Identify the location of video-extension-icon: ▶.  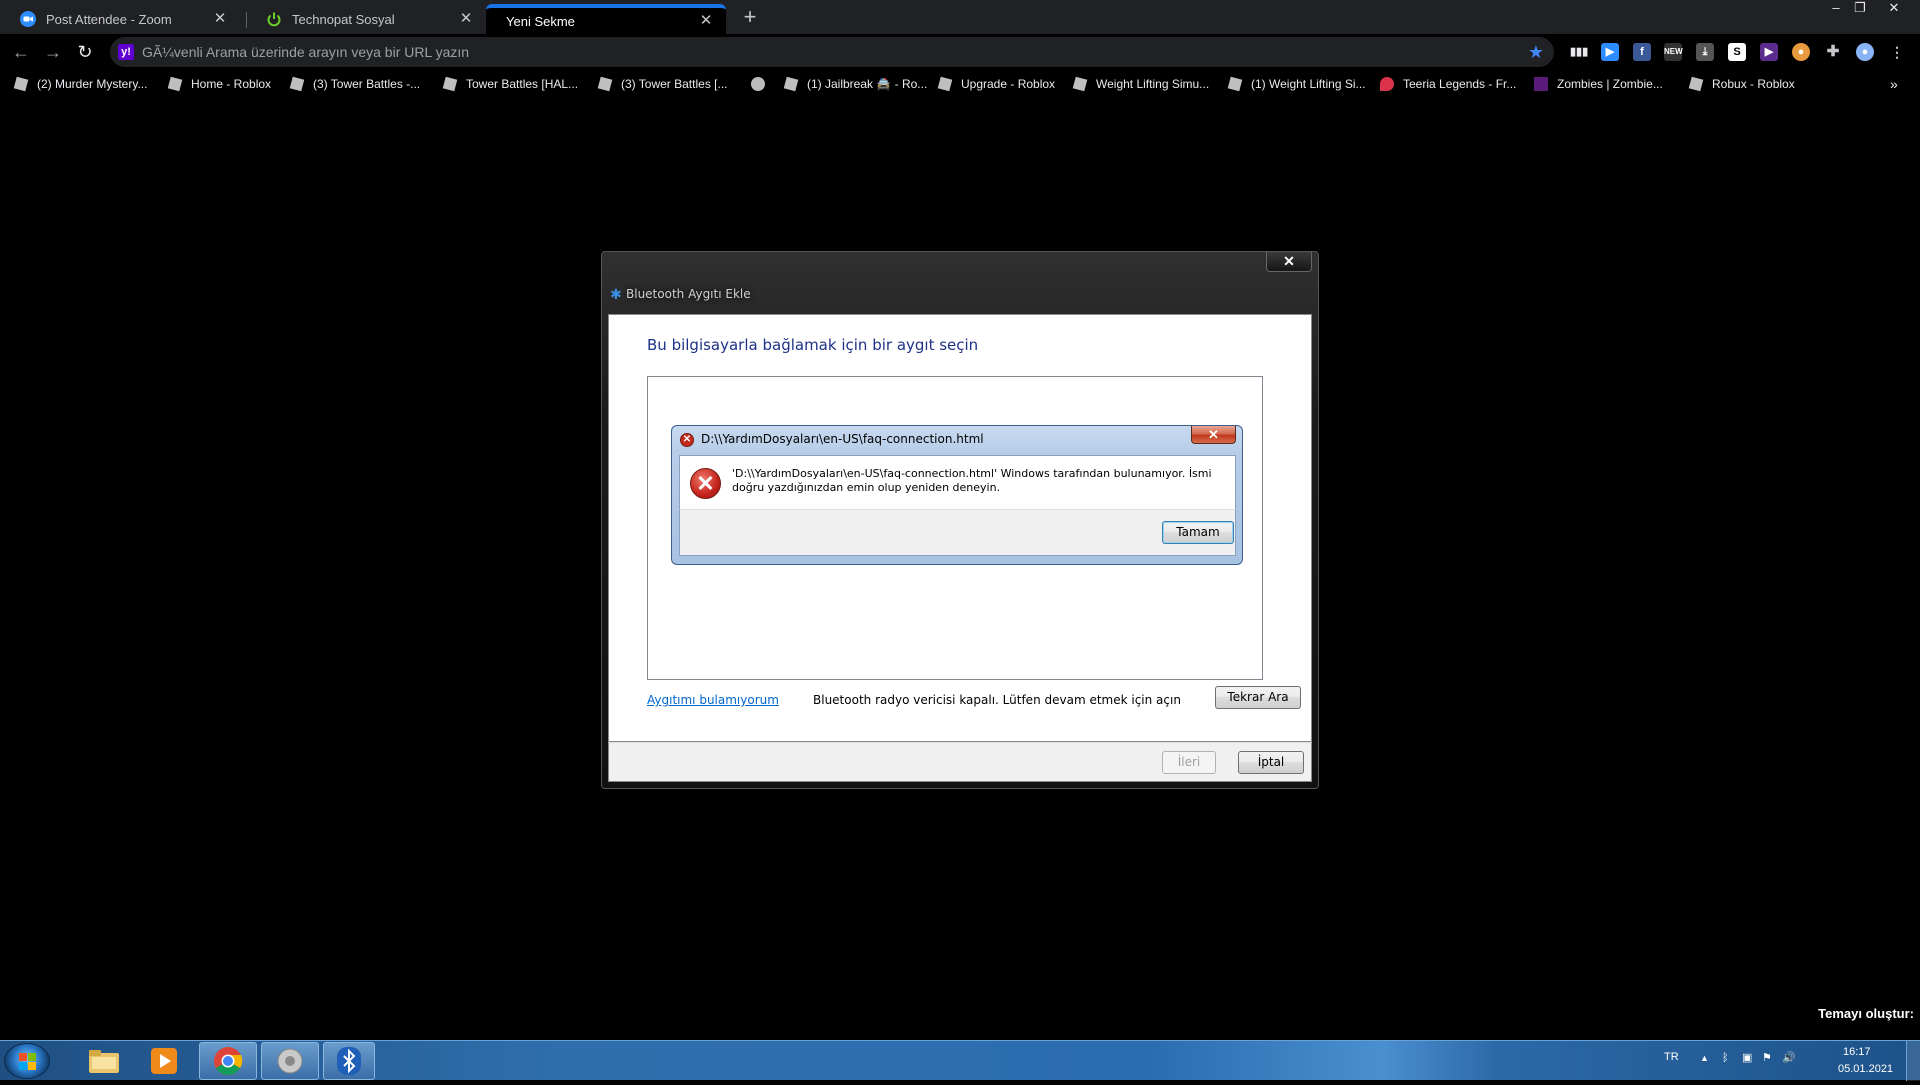
(1769, 52).